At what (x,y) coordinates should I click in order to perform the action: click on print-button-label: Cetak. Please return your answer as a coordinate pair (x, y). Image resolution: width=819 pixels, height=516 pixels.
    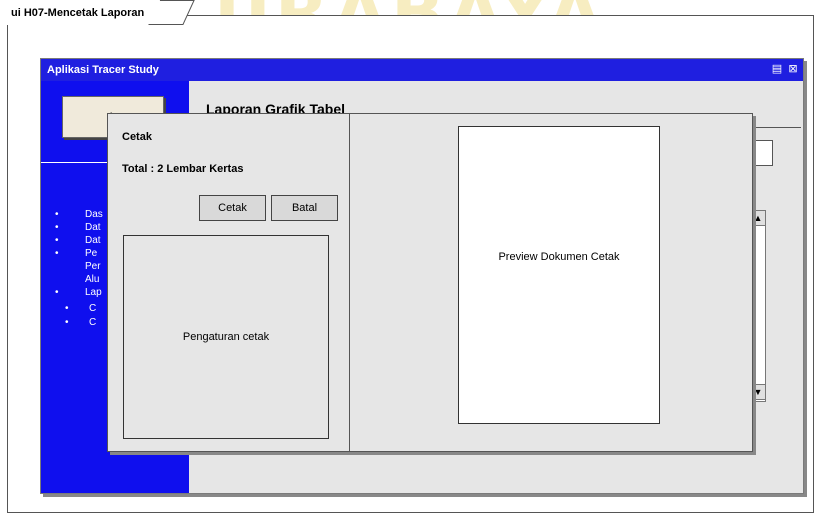
    Looking at the image, I should click on (232, 208).